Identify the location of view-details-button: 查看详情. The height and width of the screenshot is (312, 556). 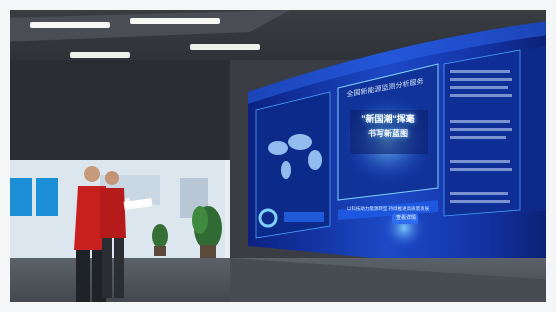
(405, 218).